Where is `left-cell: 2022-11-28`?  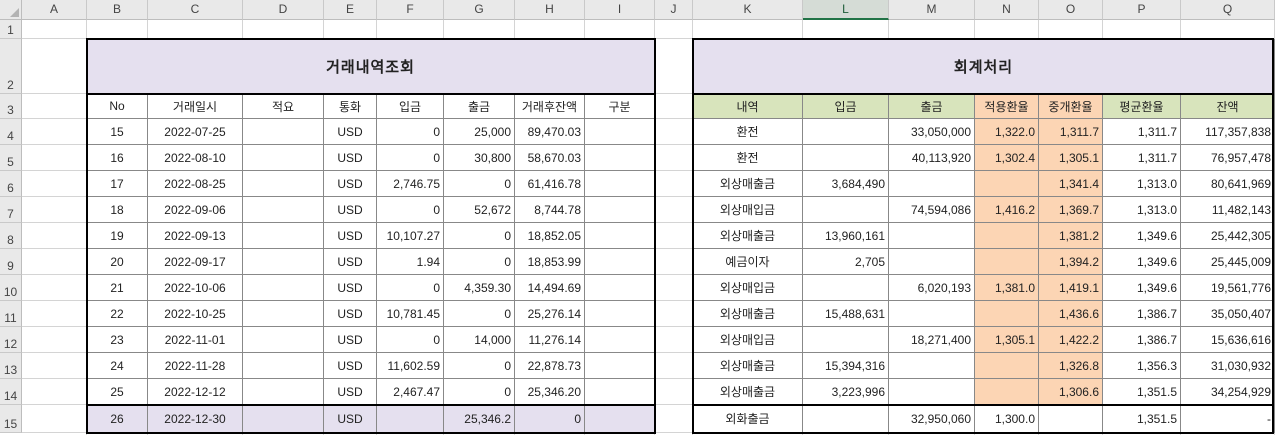
left-cell: 2022-11-28 is located at coordinates (195, 366).